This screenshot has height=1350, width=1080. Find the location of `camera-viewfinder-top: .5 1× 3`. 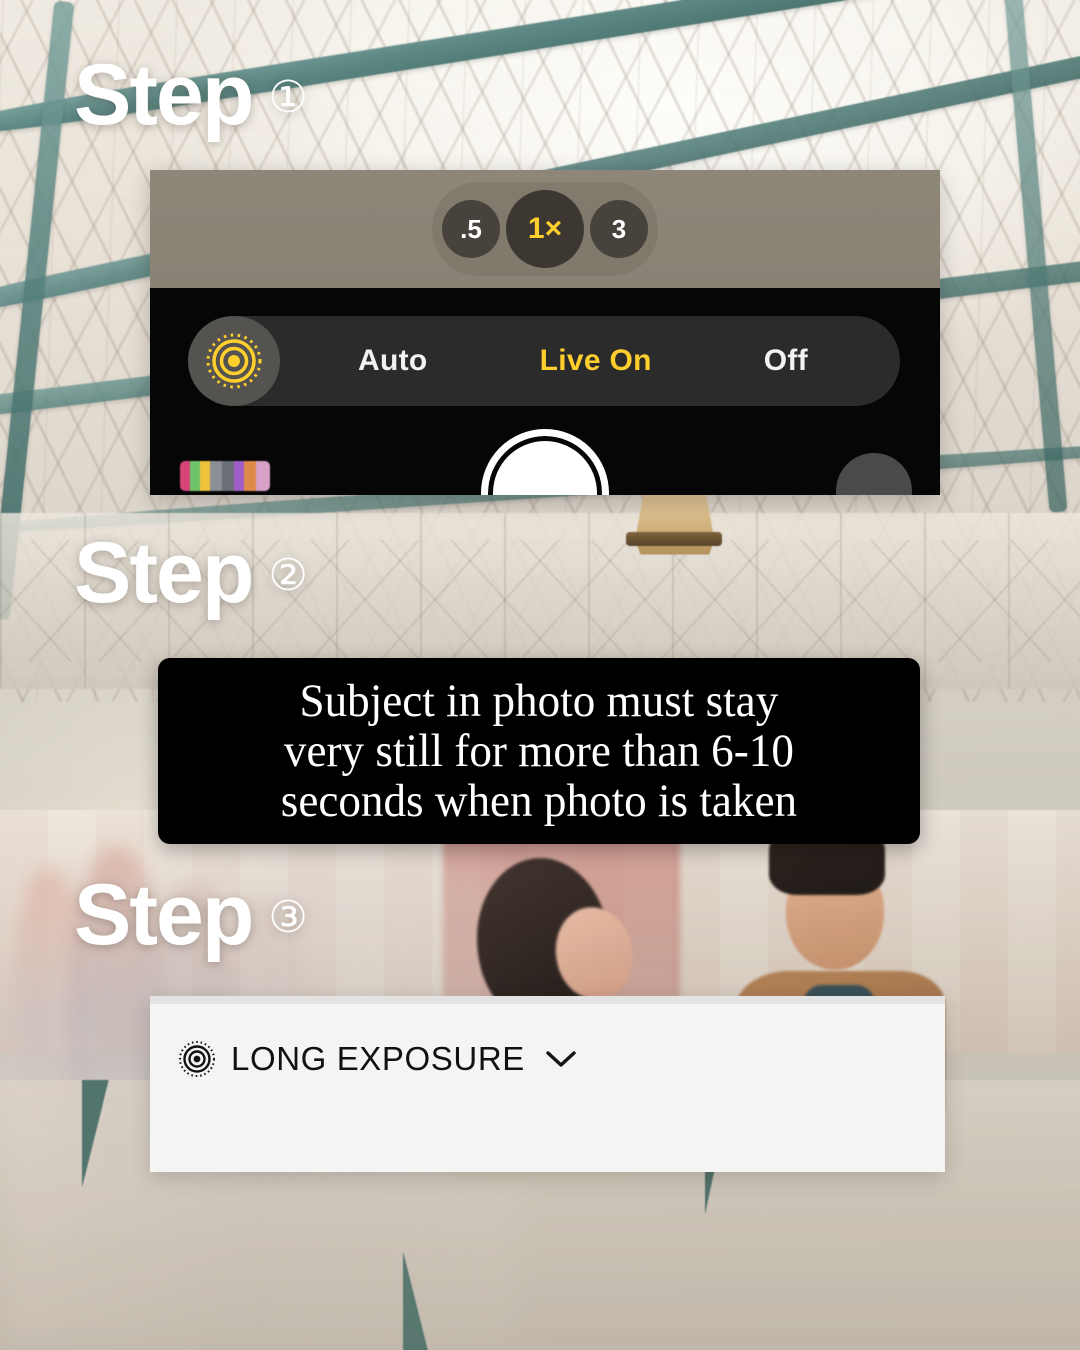

camera-viewfinder-top: .5 1× 3 is located at coordinates (545, 229).